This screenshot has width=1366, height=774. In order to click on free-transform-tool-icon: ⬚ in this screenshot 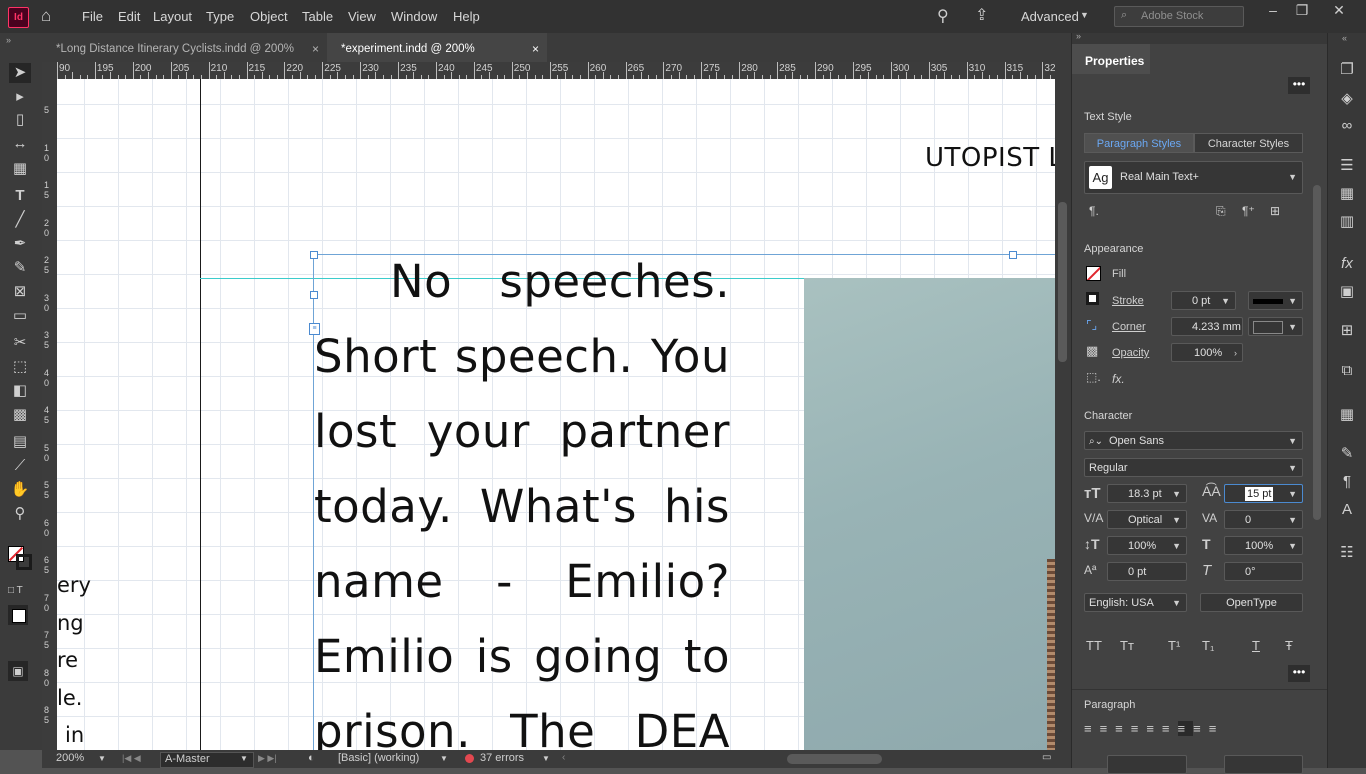, I will do `click(20, 367)`.